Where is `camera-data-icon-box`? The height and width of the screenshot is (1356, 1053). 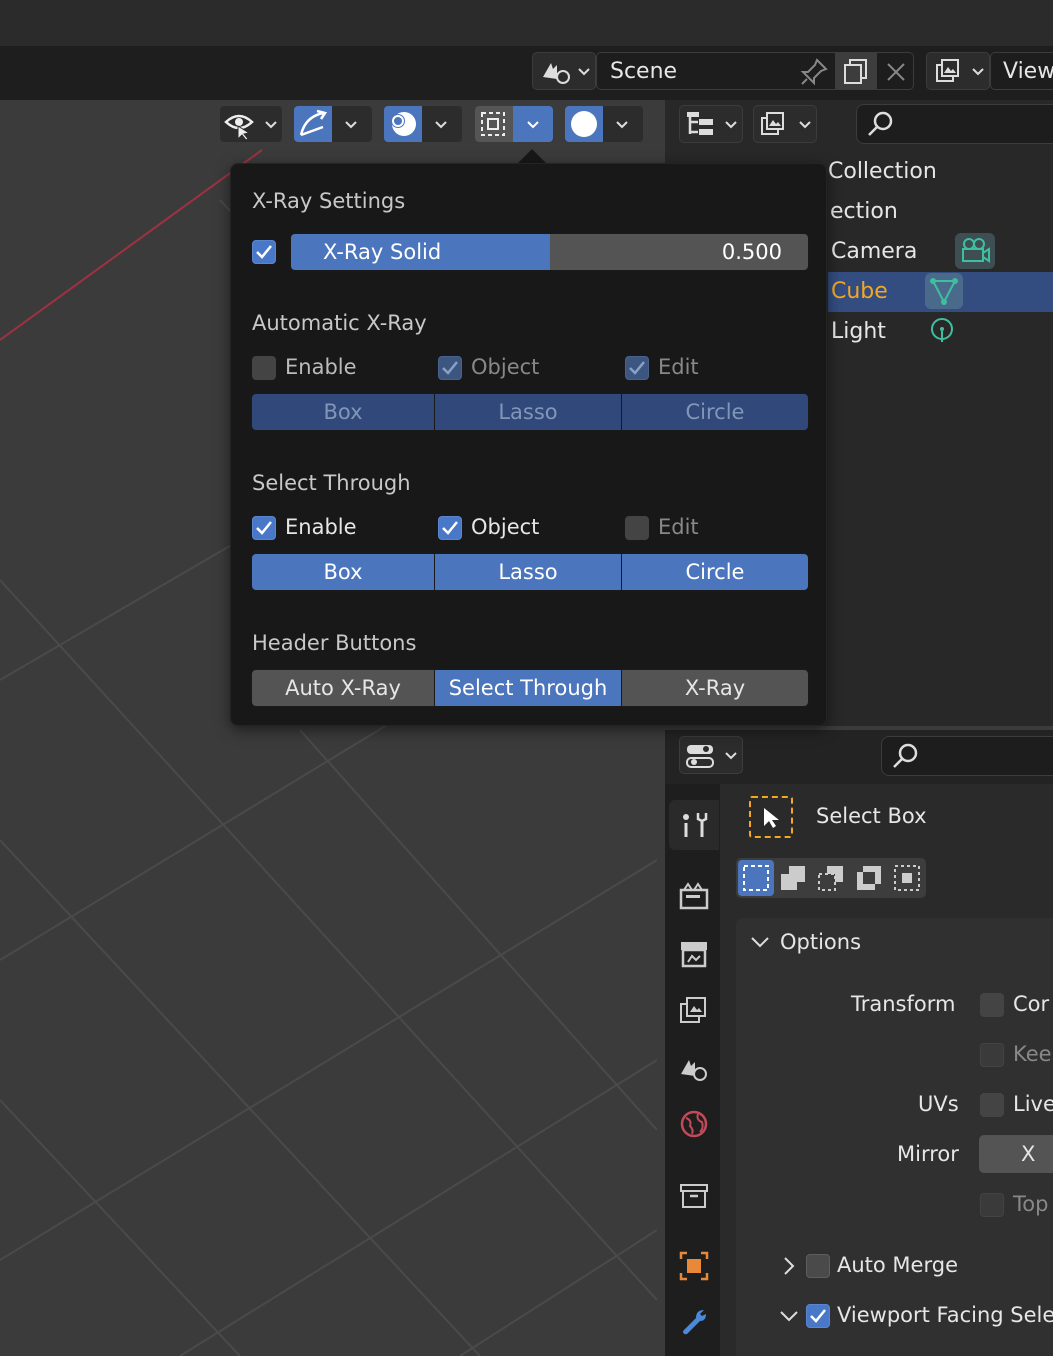 camera-data-icon-box is located at coordinates (975, 251).